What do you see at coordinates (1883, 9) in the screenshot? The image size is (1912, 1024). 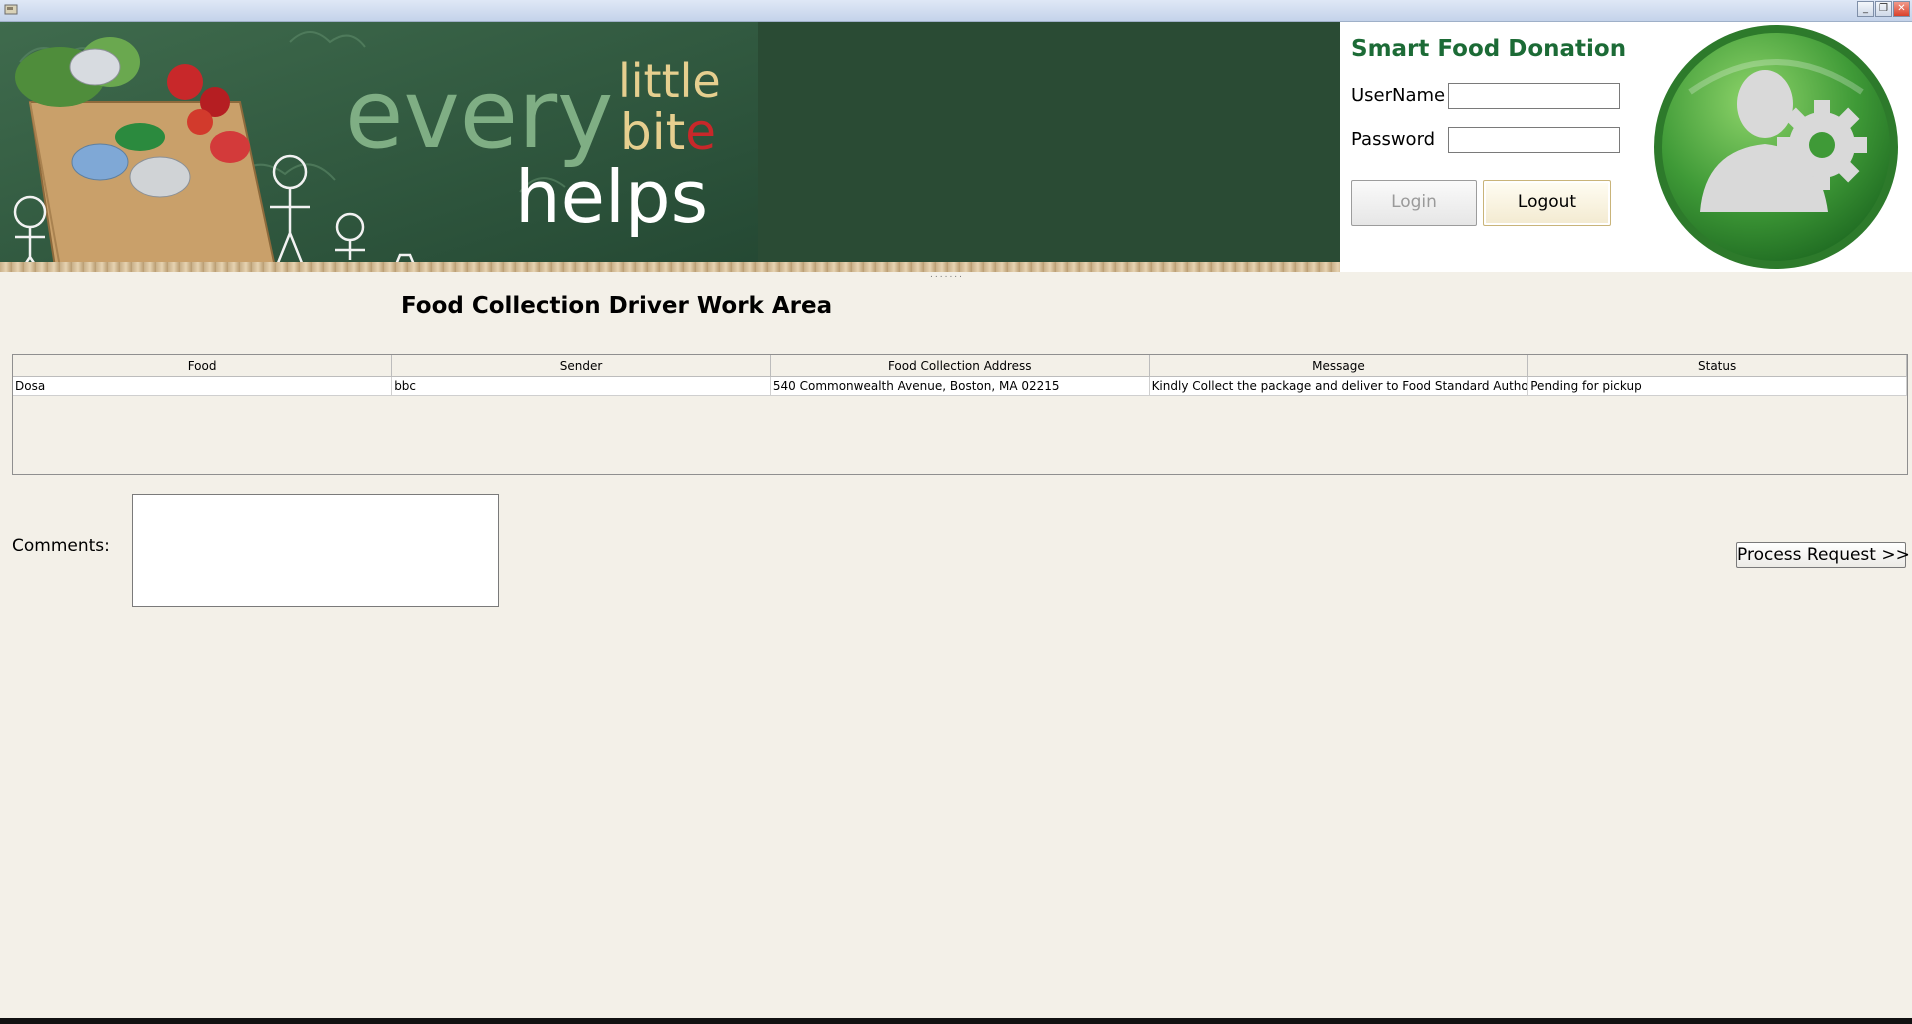 I see `maximize-icon: ❐` at bounding box center [1883, 9].